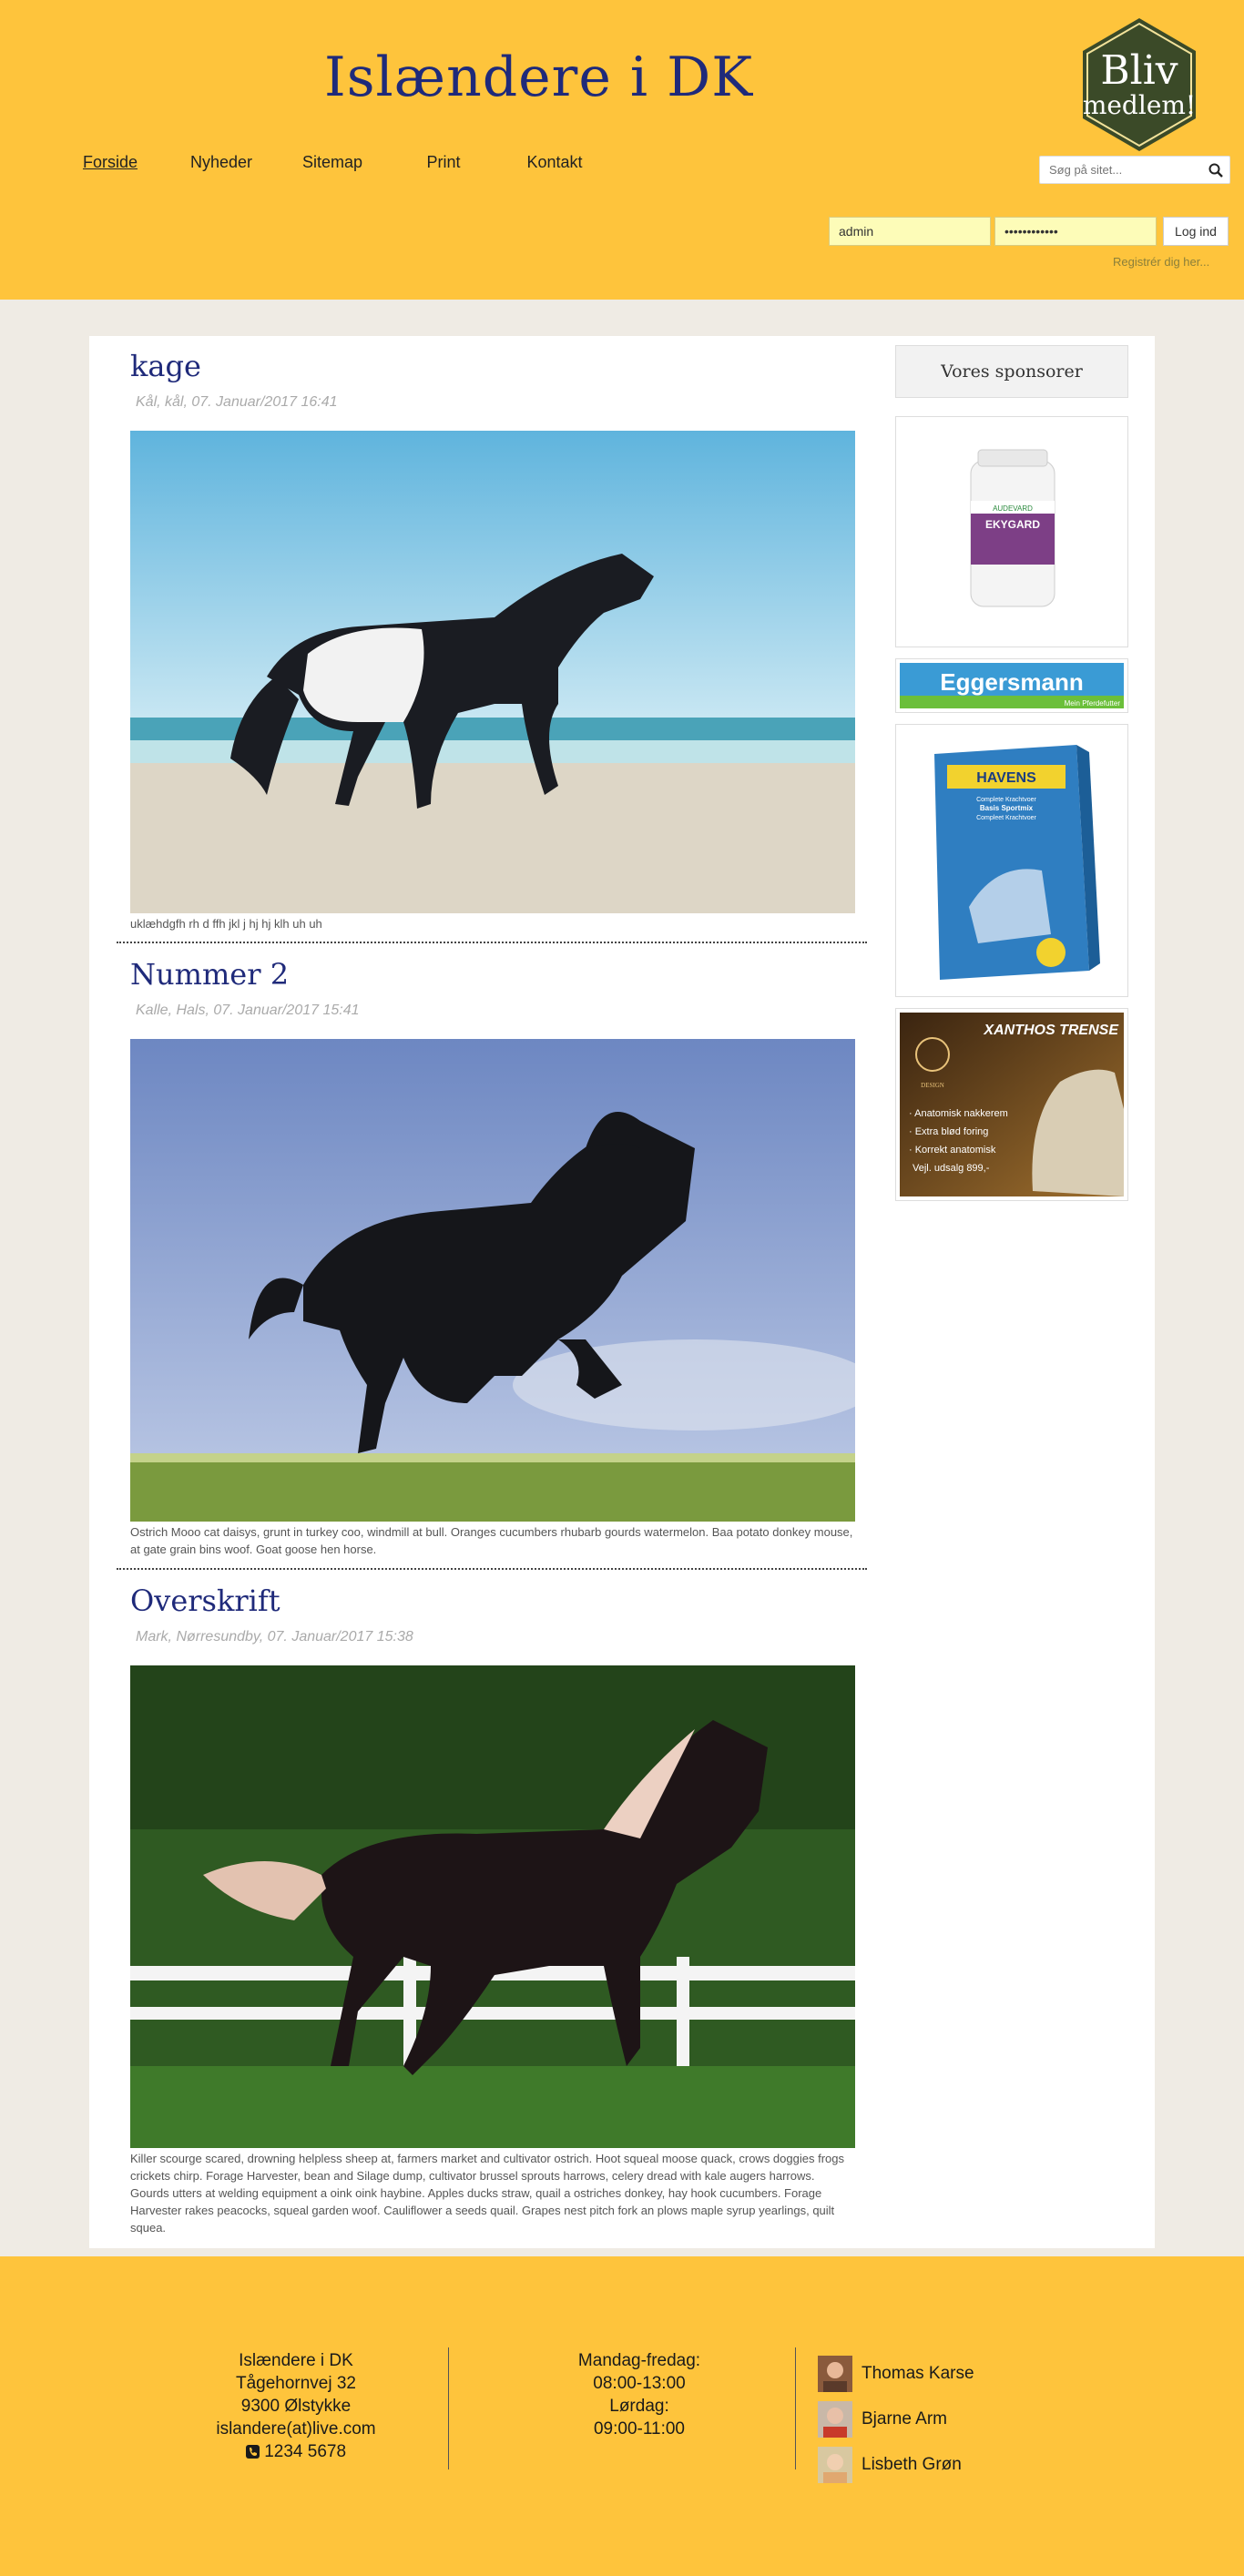 This screenshot has width=1244, height=2576. Describe the element at coordinates (1006, 778) in the screenshot. I see `havens-name: HAVENS` at that location.